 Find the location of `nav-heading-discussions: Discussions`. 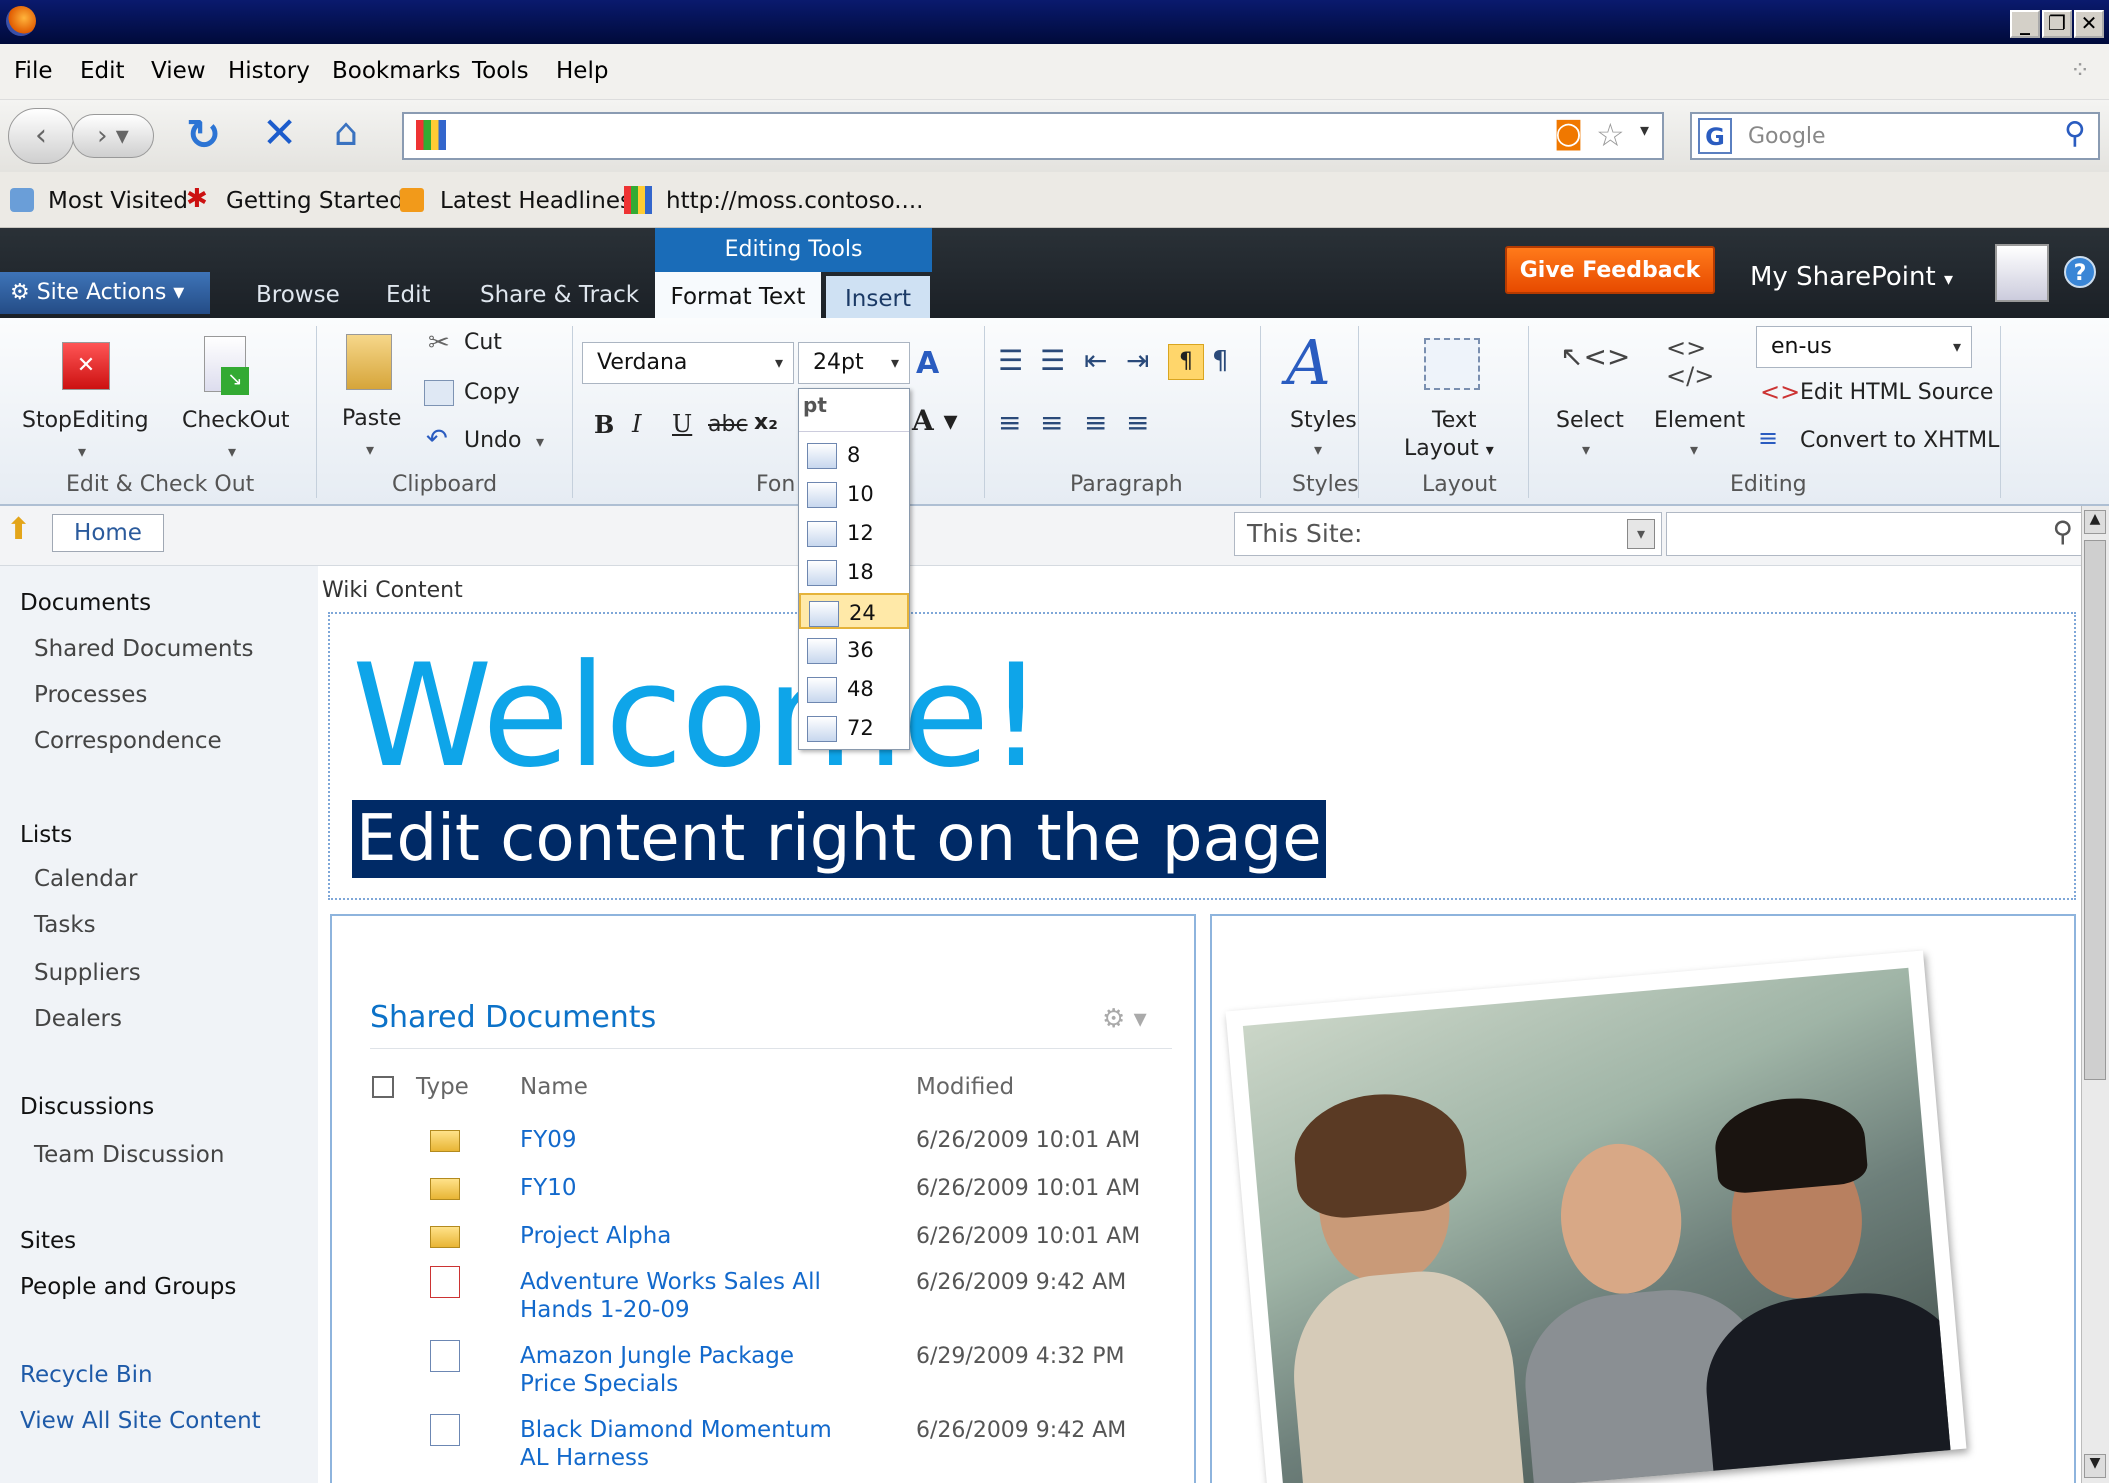

nav-heading-discussions: Discussions is located at coordinates (87, 1107).